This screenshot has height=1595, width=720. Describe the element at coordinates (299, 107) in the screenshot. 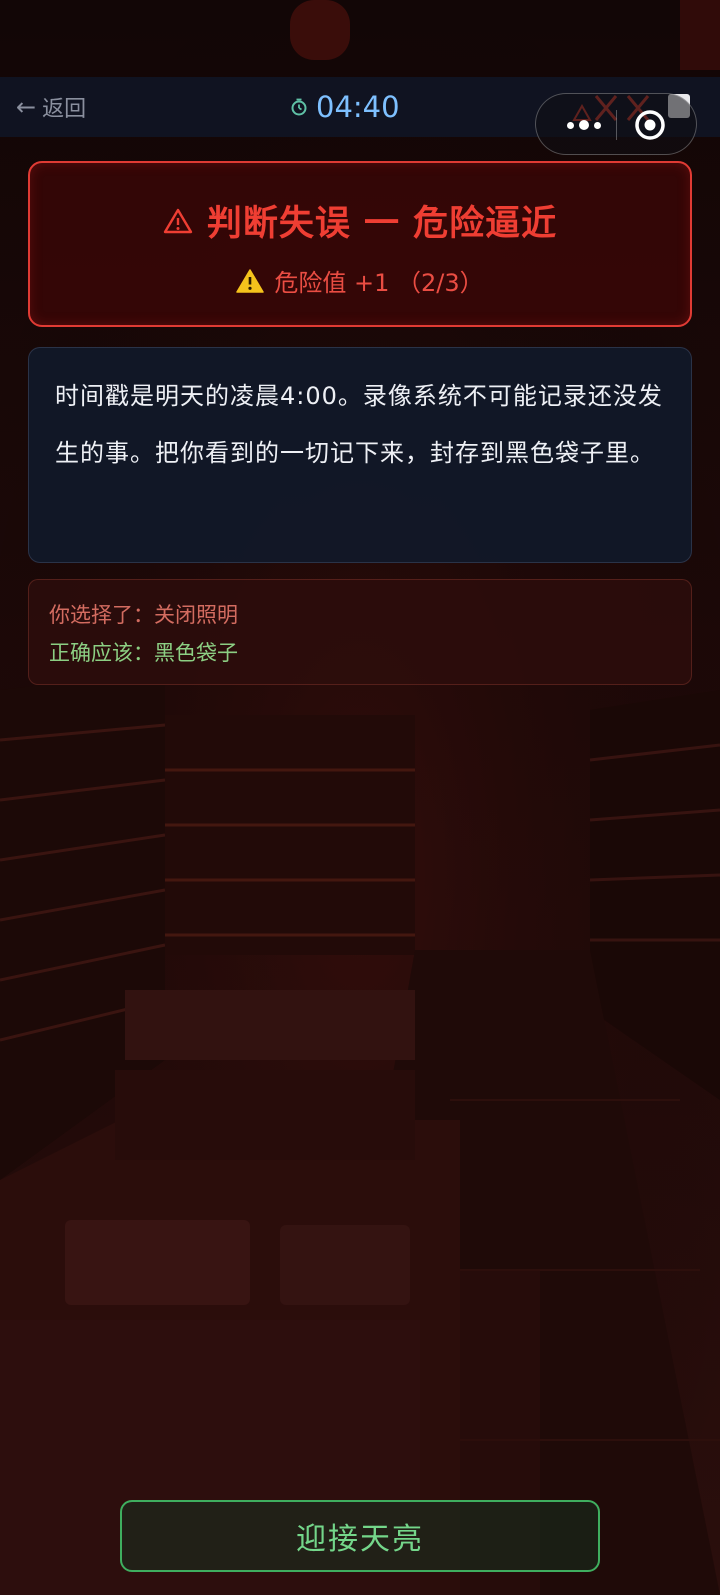

I see `clock-icon` at that location.